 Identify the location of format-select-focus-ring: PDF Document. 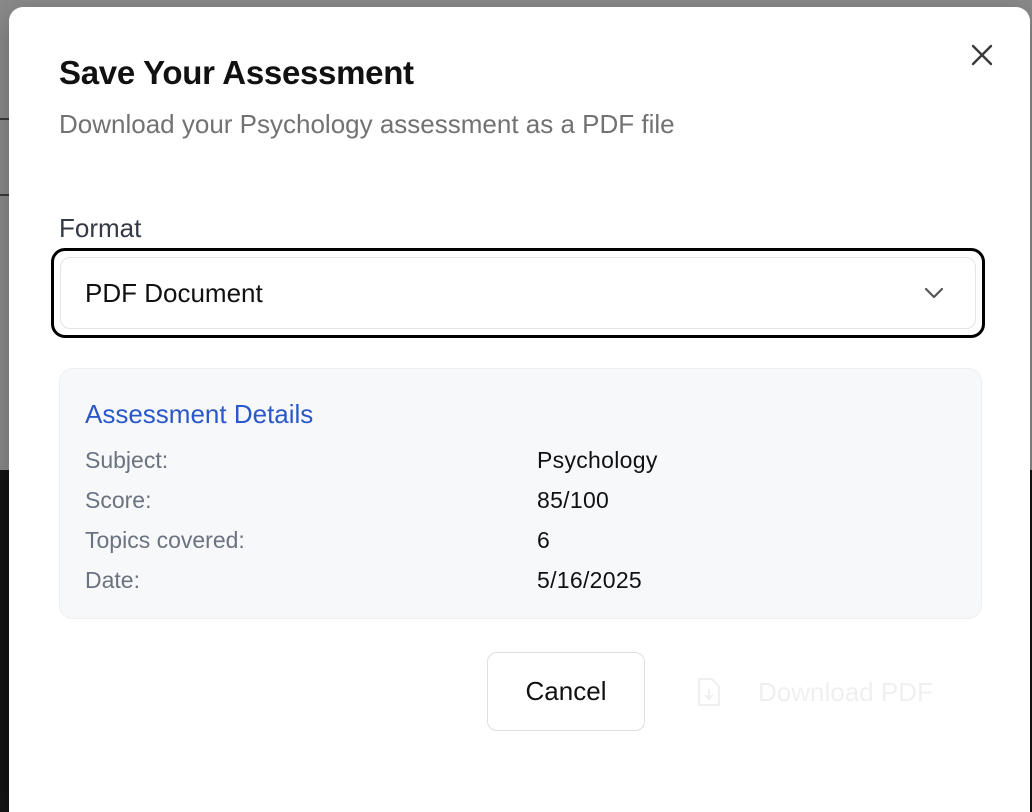
(518, 293).